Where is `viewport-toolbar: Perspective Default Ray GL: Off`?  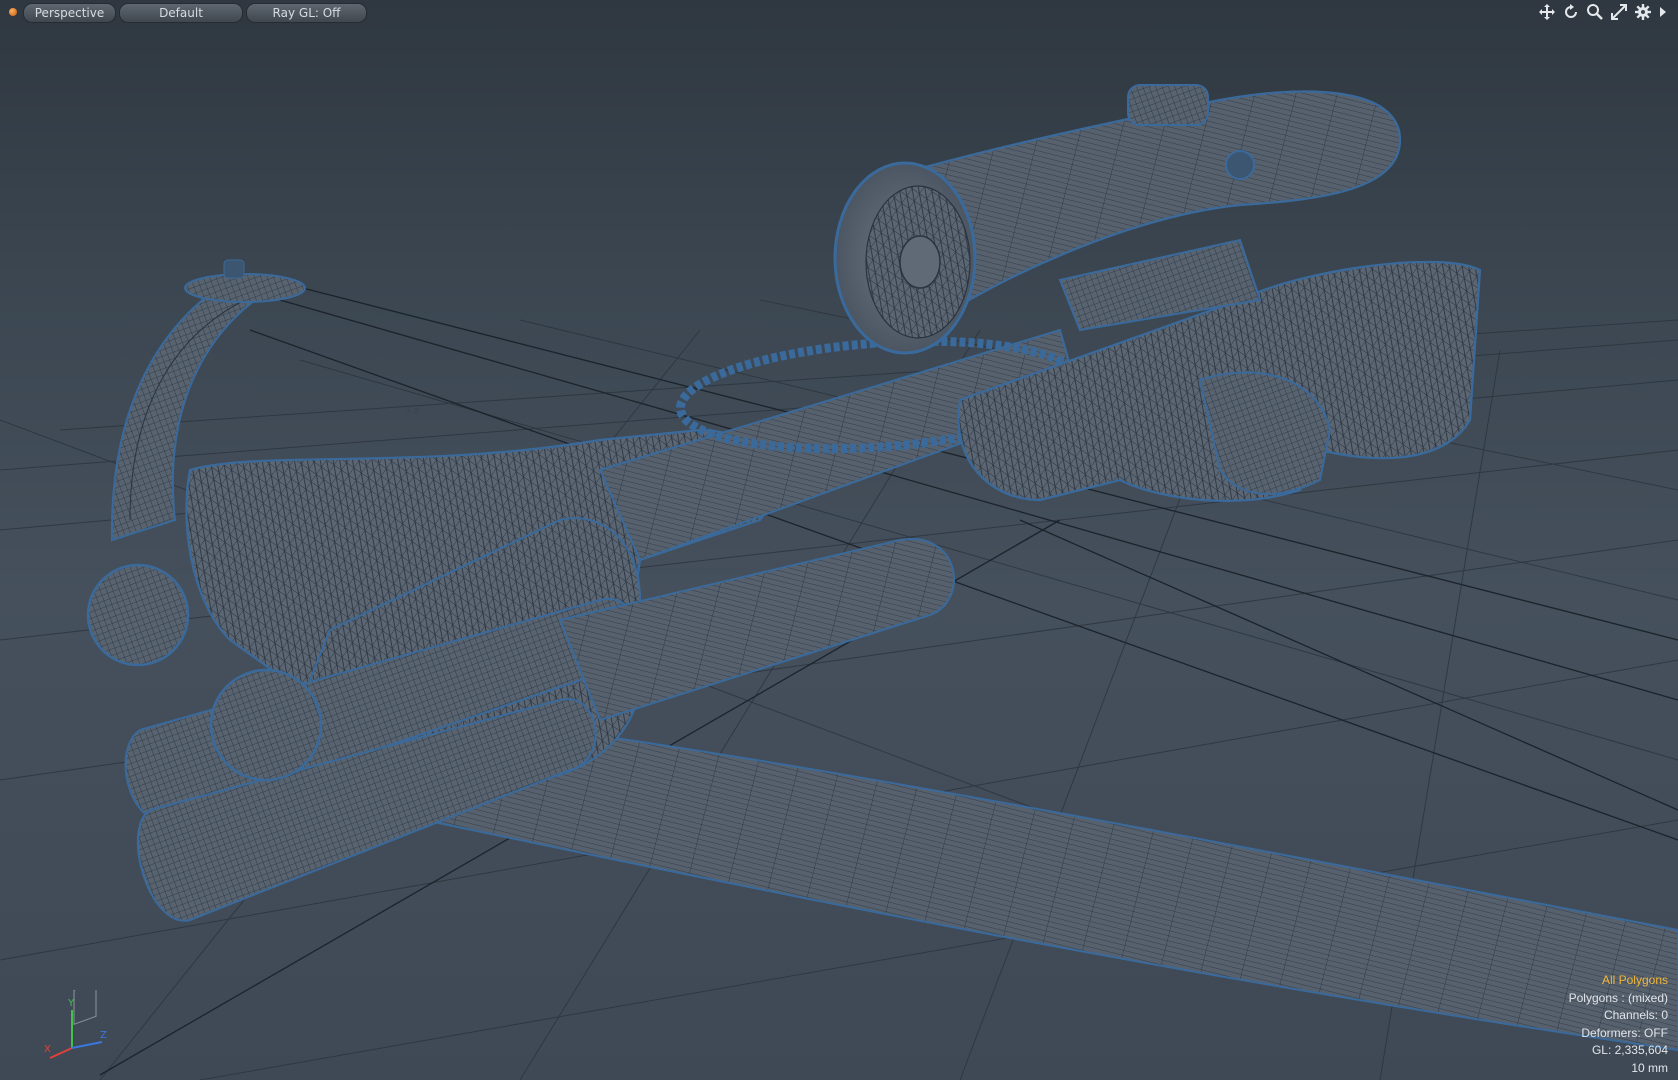 viewport-toolbar: Perspective Default Ray GL: Off is located at coordinates (839, 12).